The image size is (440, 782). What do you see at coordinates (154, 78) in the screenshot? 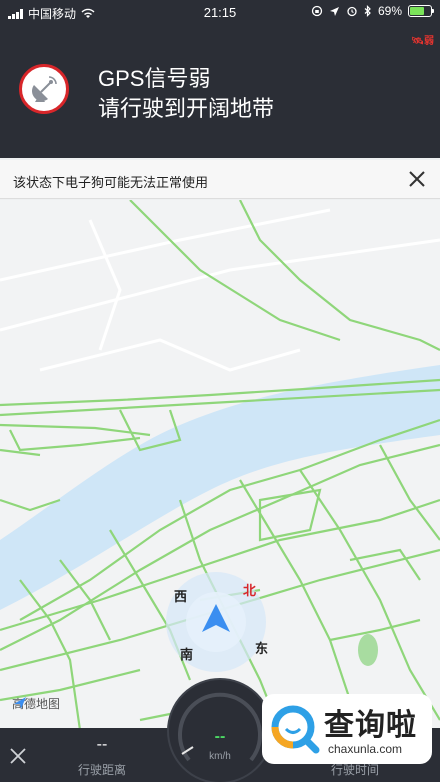
I see `gps-alert-title: GPS信号弱` at bounding box center [154, 78].